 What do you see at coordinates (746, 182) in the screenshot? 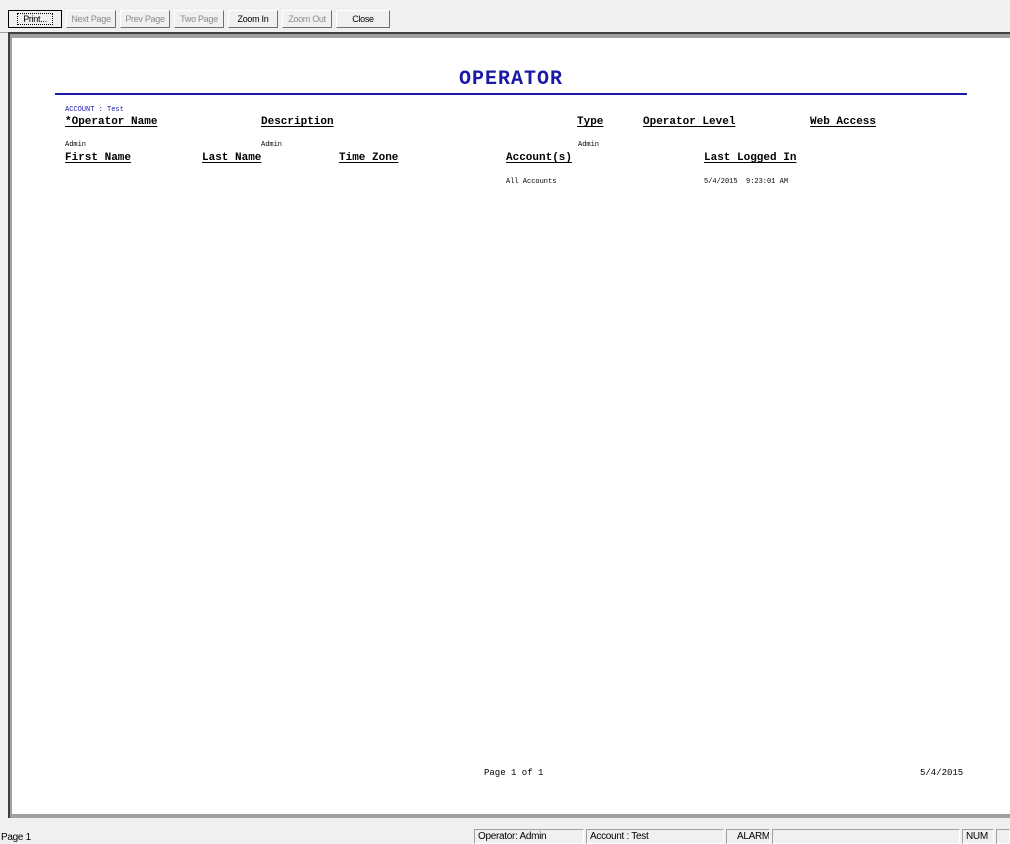
I see `value-last-logged-in: 5/4/2015 9:23:01 AM` at bounding box center [746, 182].